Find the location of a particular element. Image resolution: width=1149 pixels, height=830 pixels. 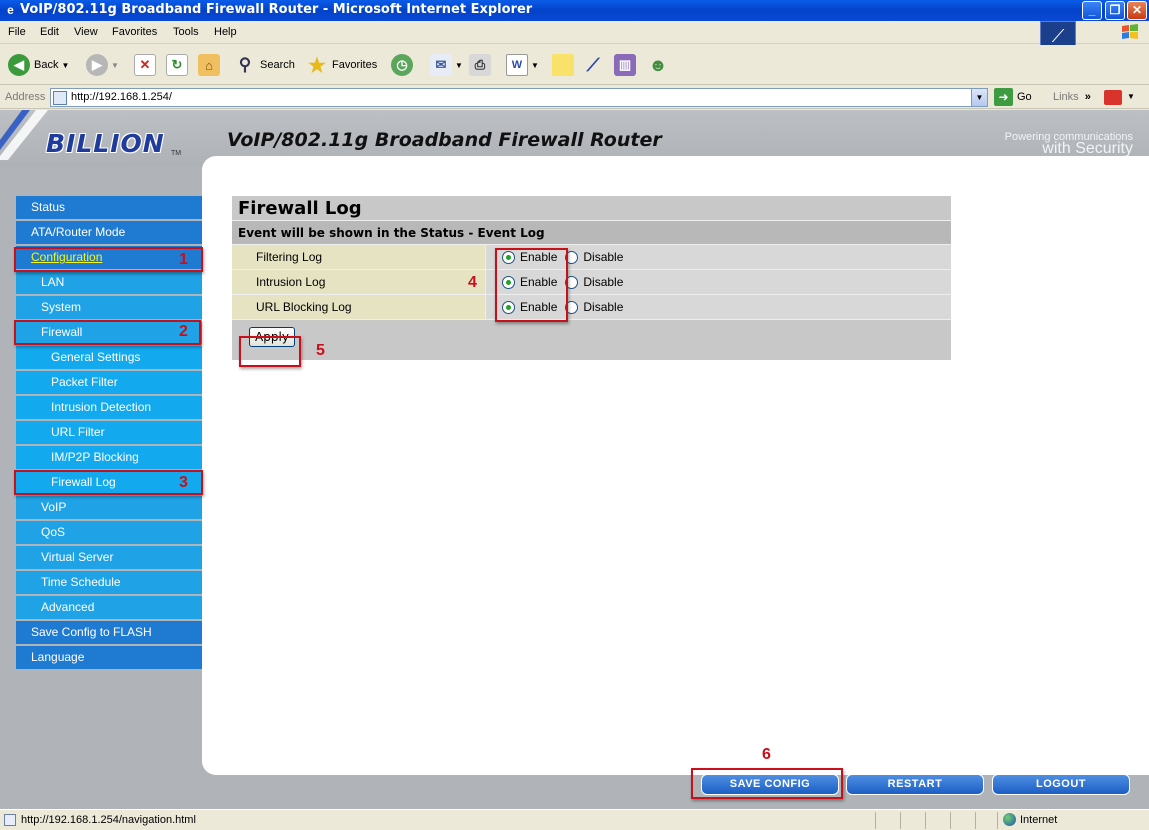

sidebar-item-ata-router-mode: ATA/Router Mode is located at coordinates (109, 233).